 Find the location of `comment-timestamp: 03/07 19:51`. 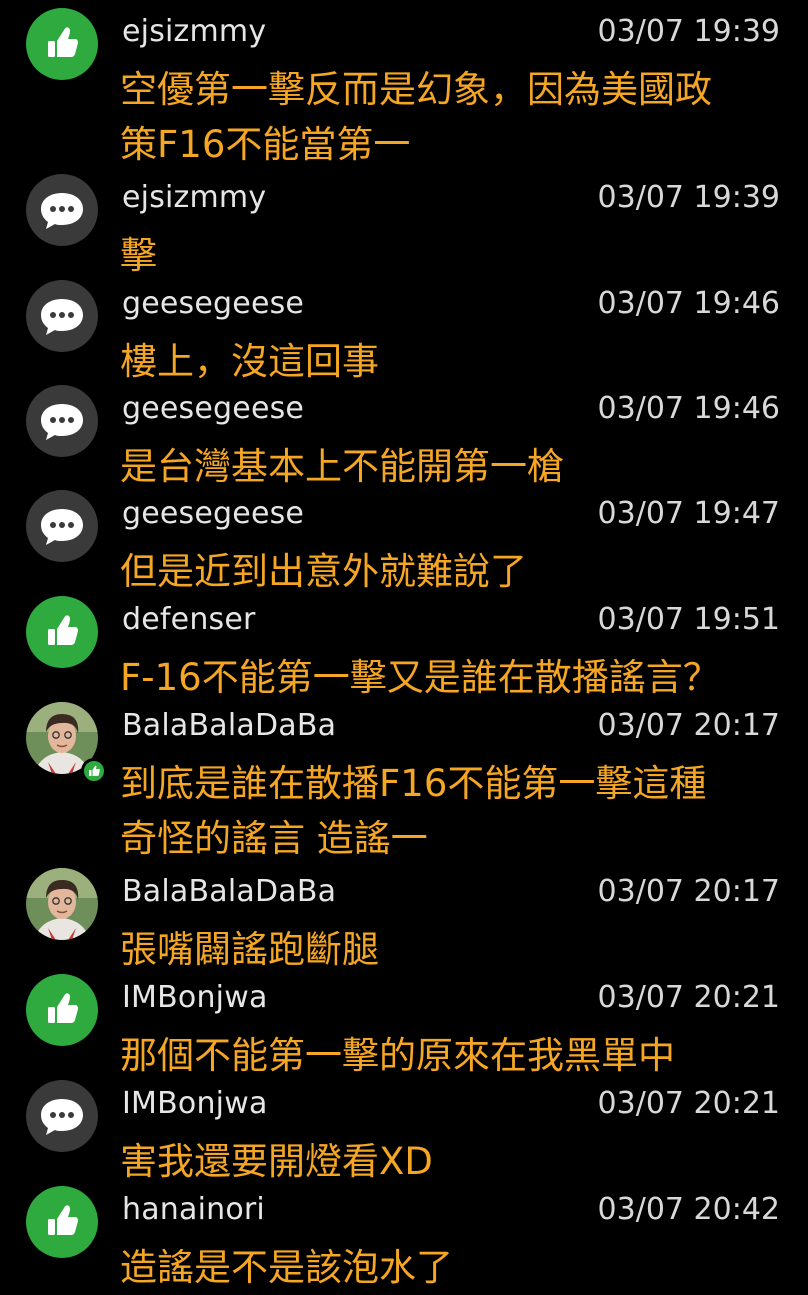

comment-timestamp: 03/07 19:51 is located at coordinates (688, 619).